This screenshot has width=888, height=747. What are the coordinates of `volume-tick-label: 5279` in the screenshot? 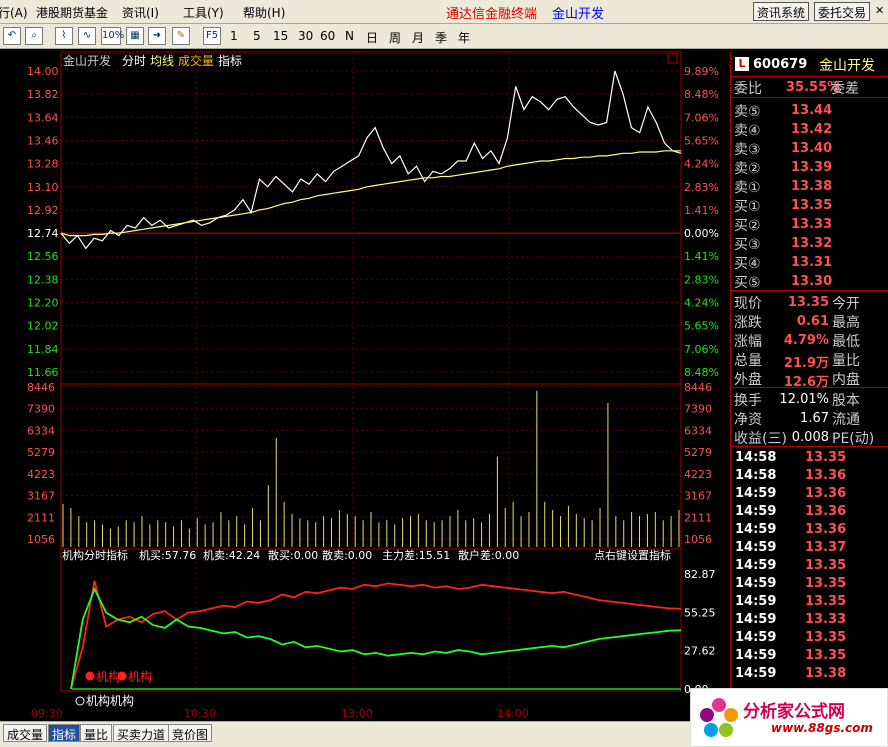 It's located at (41, 452).